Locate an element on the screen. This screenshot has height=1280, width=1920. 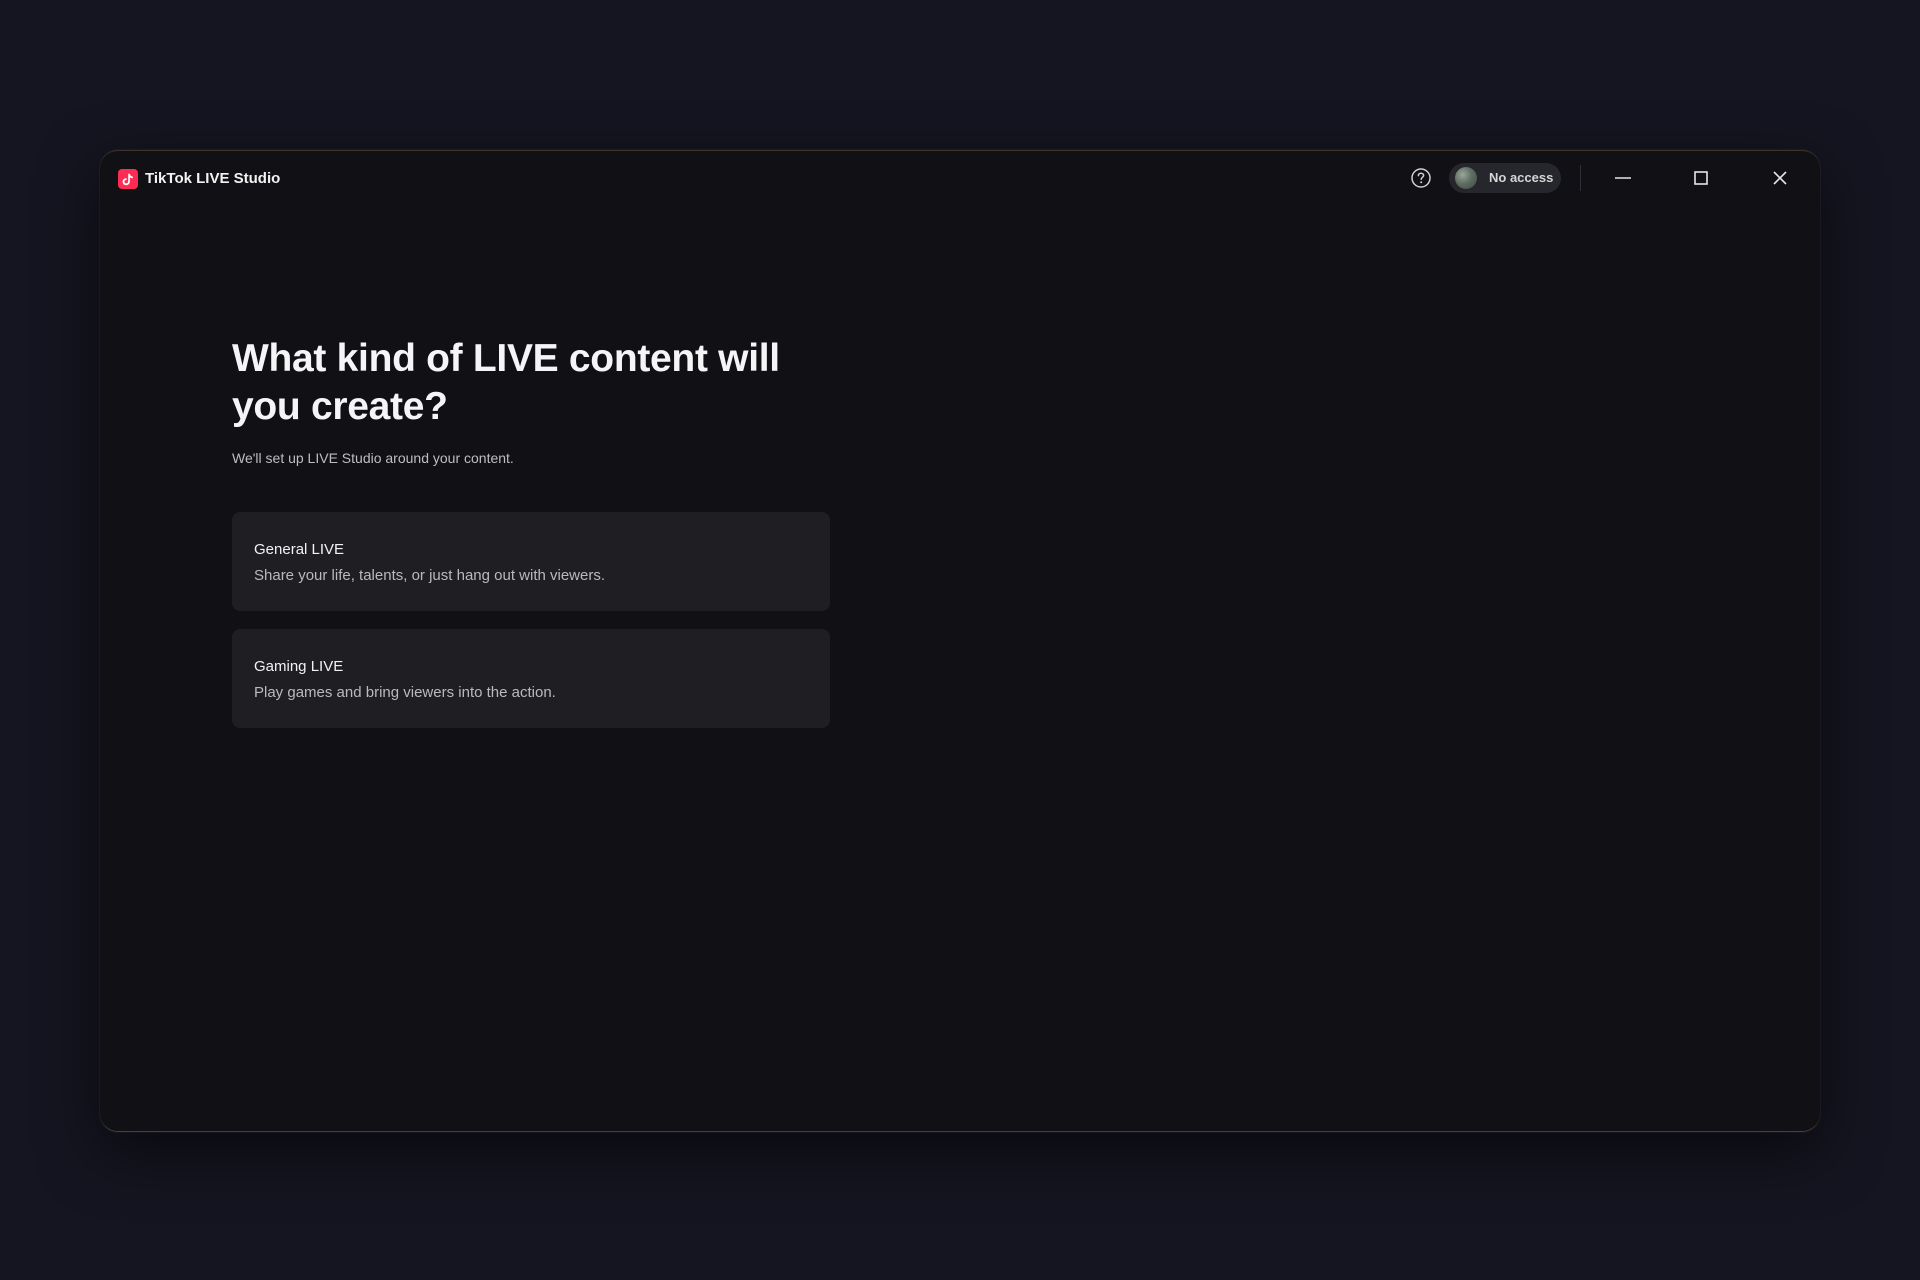
close-icon is located at coordinates (1780, 178).